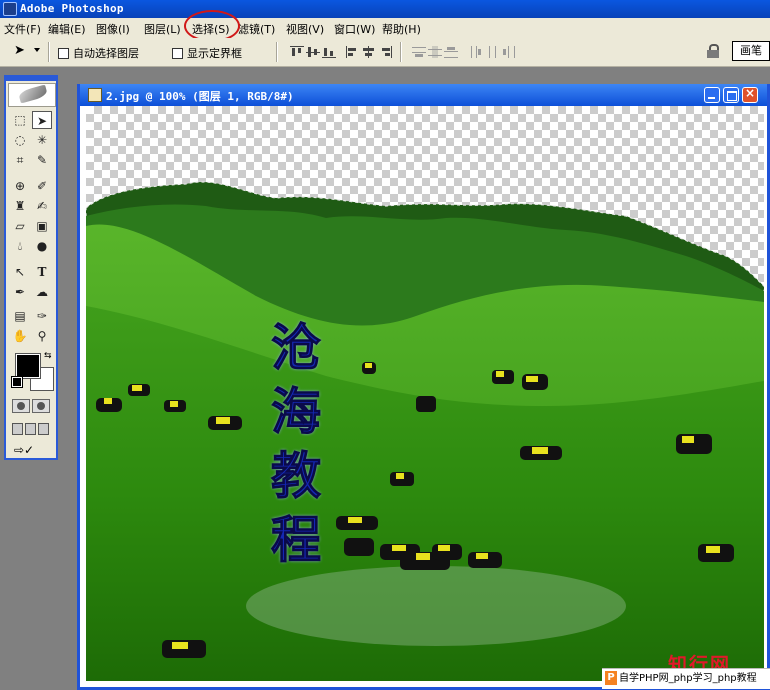 The width and height of the screenshot is (770, 690). What do you see at coordinates (423, 95) in the screenshot?
I see `document-titlebar: 2.jpg @ 100% (图层 1, RGB/8#) ×` at bounding box center [423, 95].